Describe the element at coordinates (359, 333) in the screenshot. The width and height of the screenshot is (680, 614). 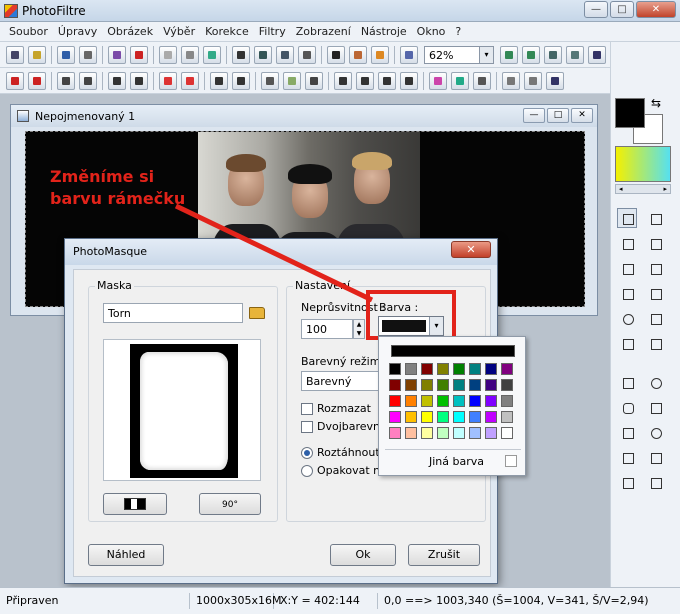
I see `spin-down-icon: ▼` at that location.